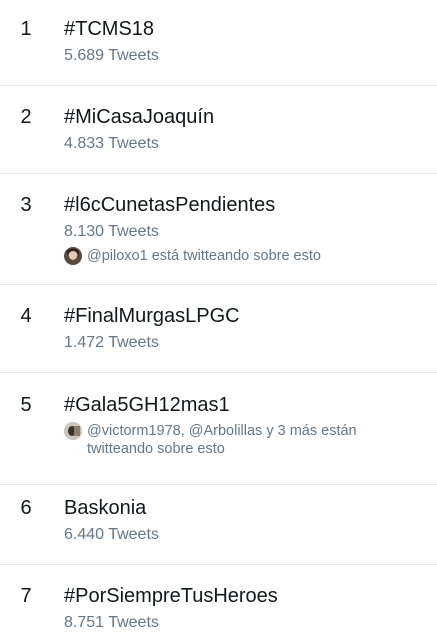 The width and height of the screenshot is (437, 640). I want to click on trend-tweet-count: 8.751 Tweets, so click(111, 622).